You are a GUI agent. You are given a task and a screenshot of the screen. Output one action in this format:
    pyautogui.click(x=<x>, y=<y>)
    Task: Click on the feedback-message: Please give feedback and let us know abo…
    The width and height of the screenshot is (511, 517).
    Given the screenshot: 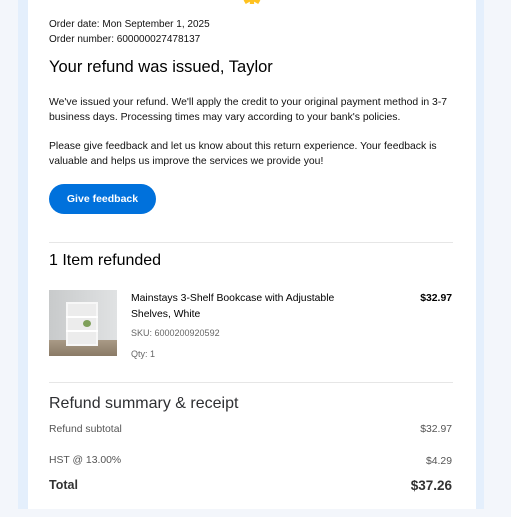 What is the action you would take?
    pyautogui.click(x=243, y=154)
    